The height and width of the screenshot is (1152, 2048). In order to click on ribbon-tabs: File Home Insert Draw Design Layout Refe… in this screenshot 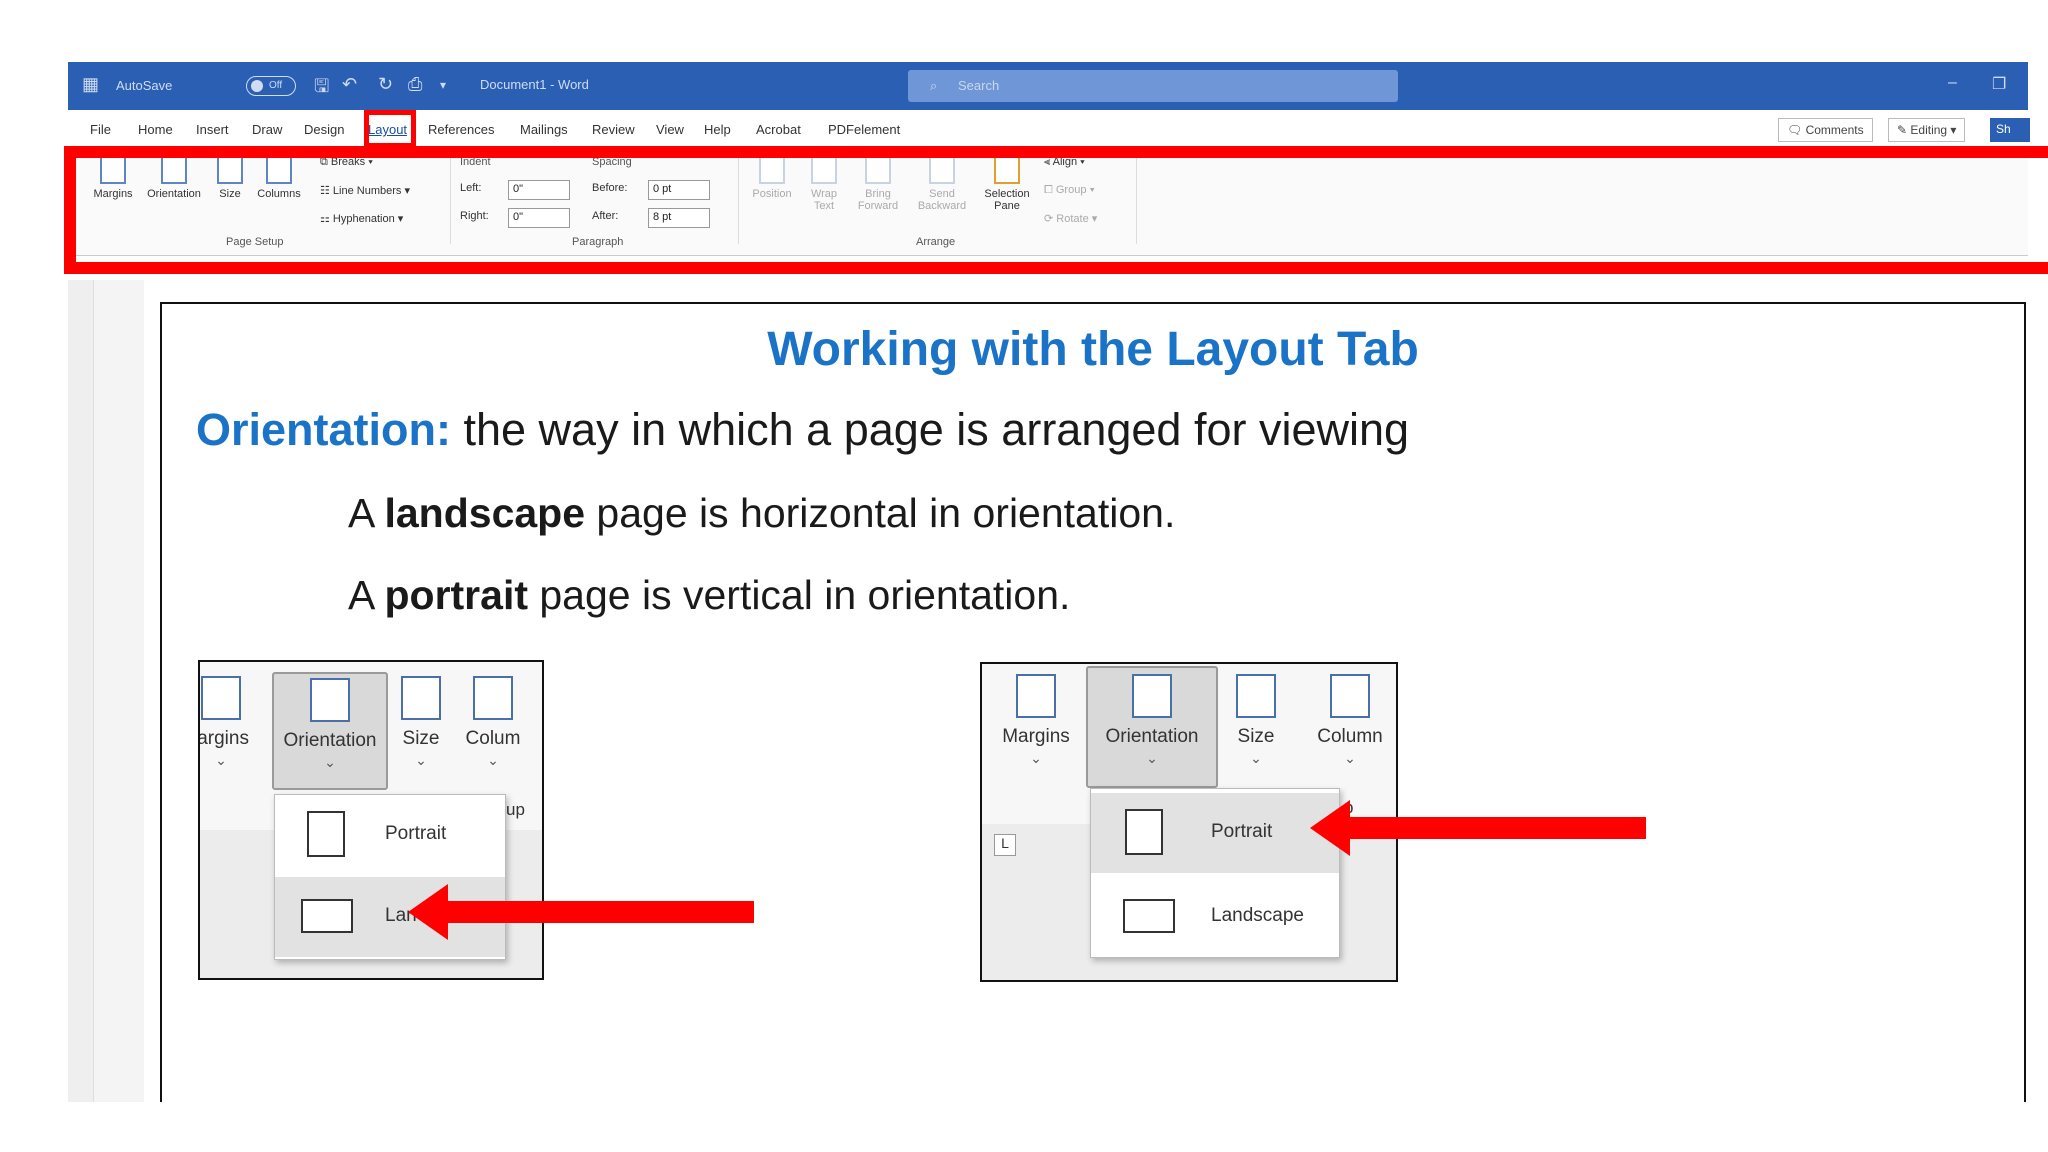, I will do `click(1049, 129)`.